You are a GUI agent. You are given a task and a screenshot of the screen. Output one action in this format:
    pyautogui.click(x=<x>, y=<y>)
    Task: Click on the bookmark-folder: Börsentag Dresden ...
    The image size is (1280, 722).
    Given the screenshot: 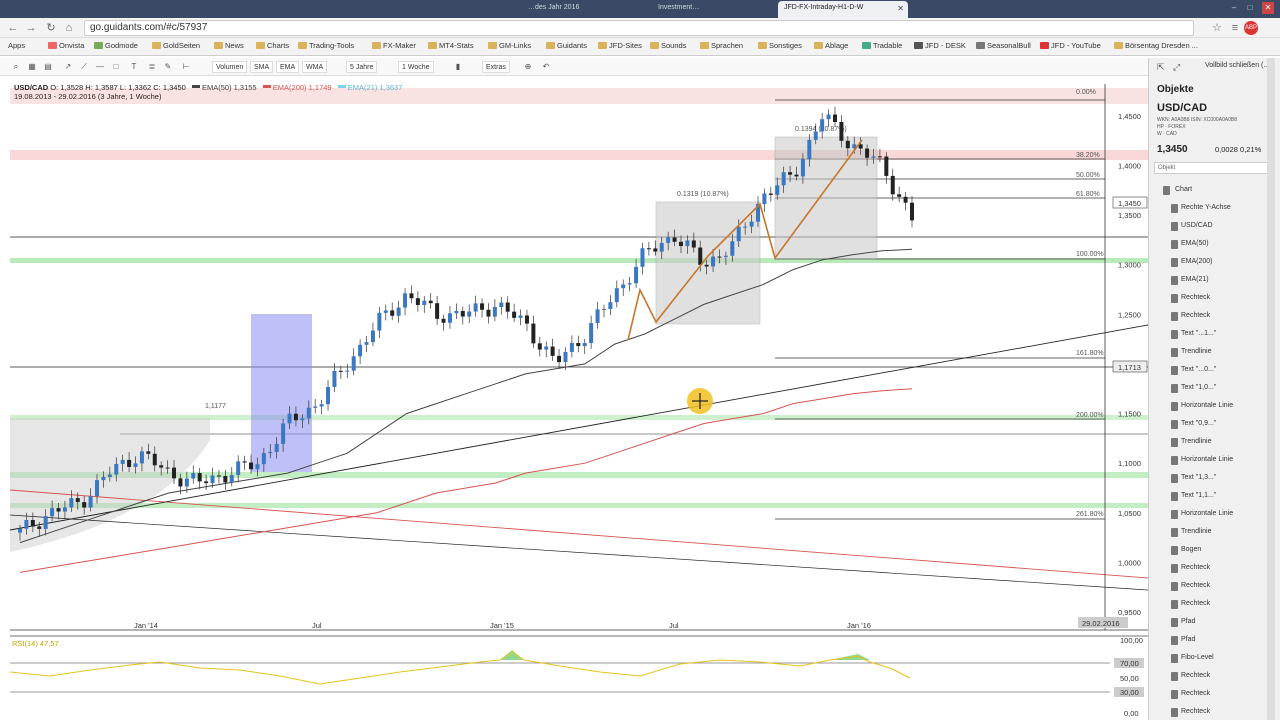 What is the action you would take?
    pyautogui.click(x=1156, y=45)
    